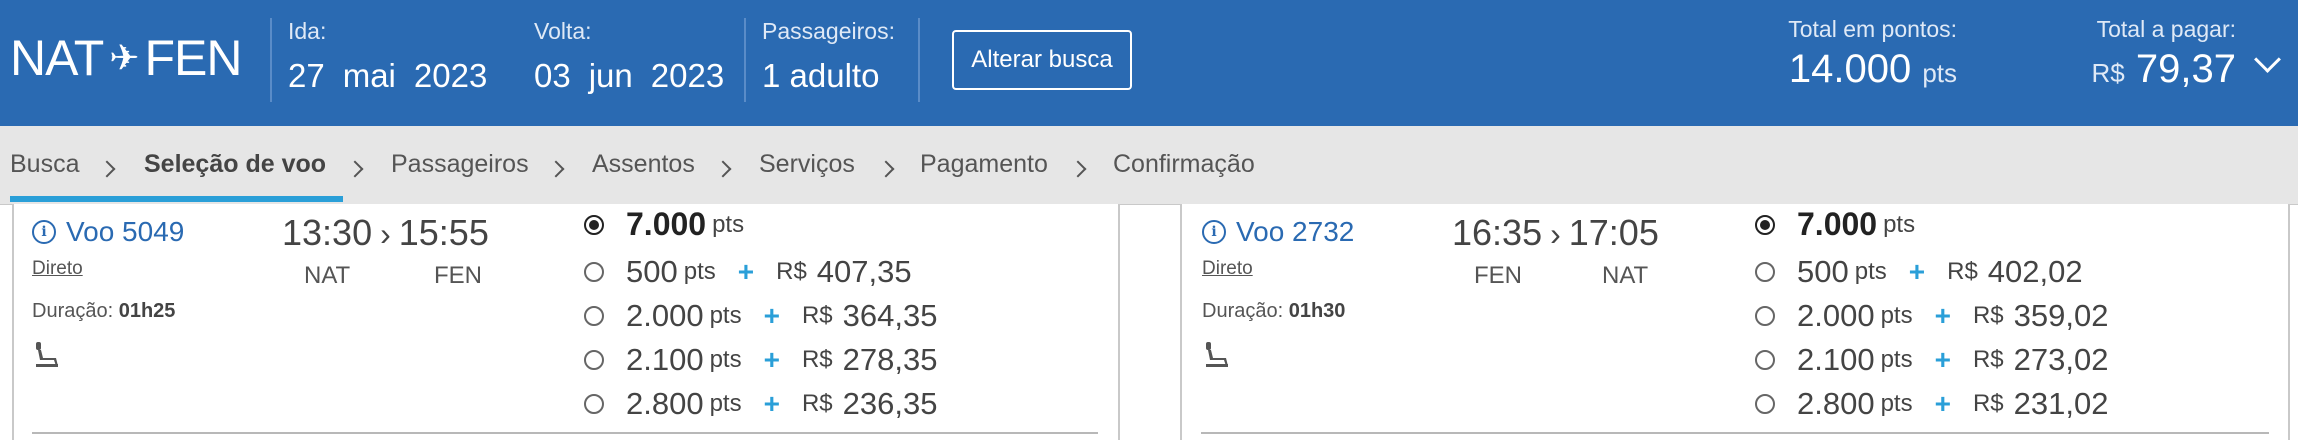 Image resolution: width=2298 pixels, height=440 pixels. What do you see at coordinates (1931, 360) in the screenshot?
I see `fare-option: 2.100 pts + R$ 273,02` at bounding box center [1931, 360].